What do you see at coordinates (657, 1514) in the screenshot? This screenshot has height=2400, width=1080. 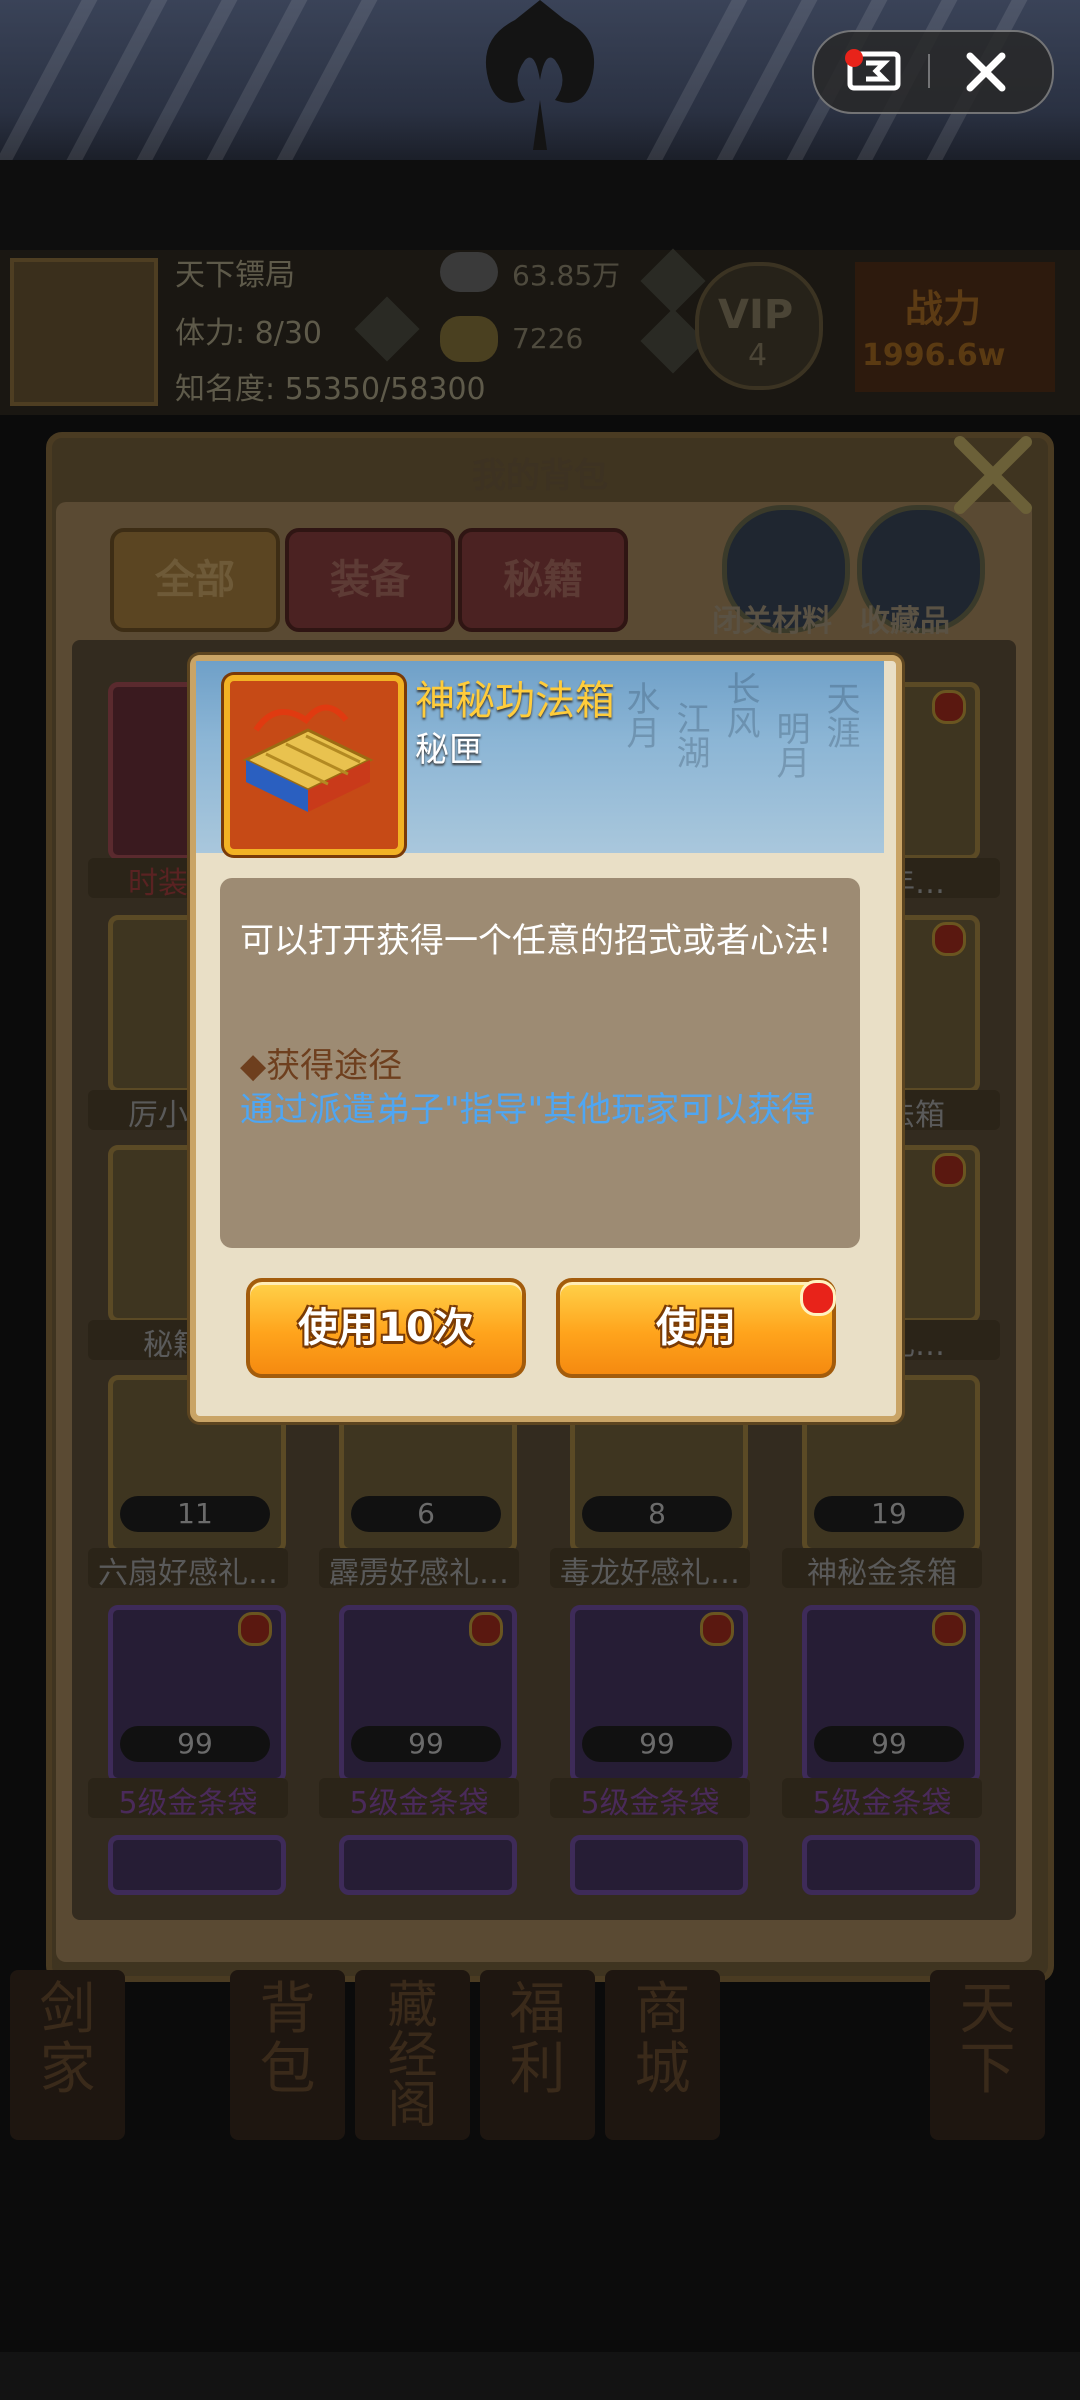 I see `item-count: 8` at bounding box center [657, 1514].